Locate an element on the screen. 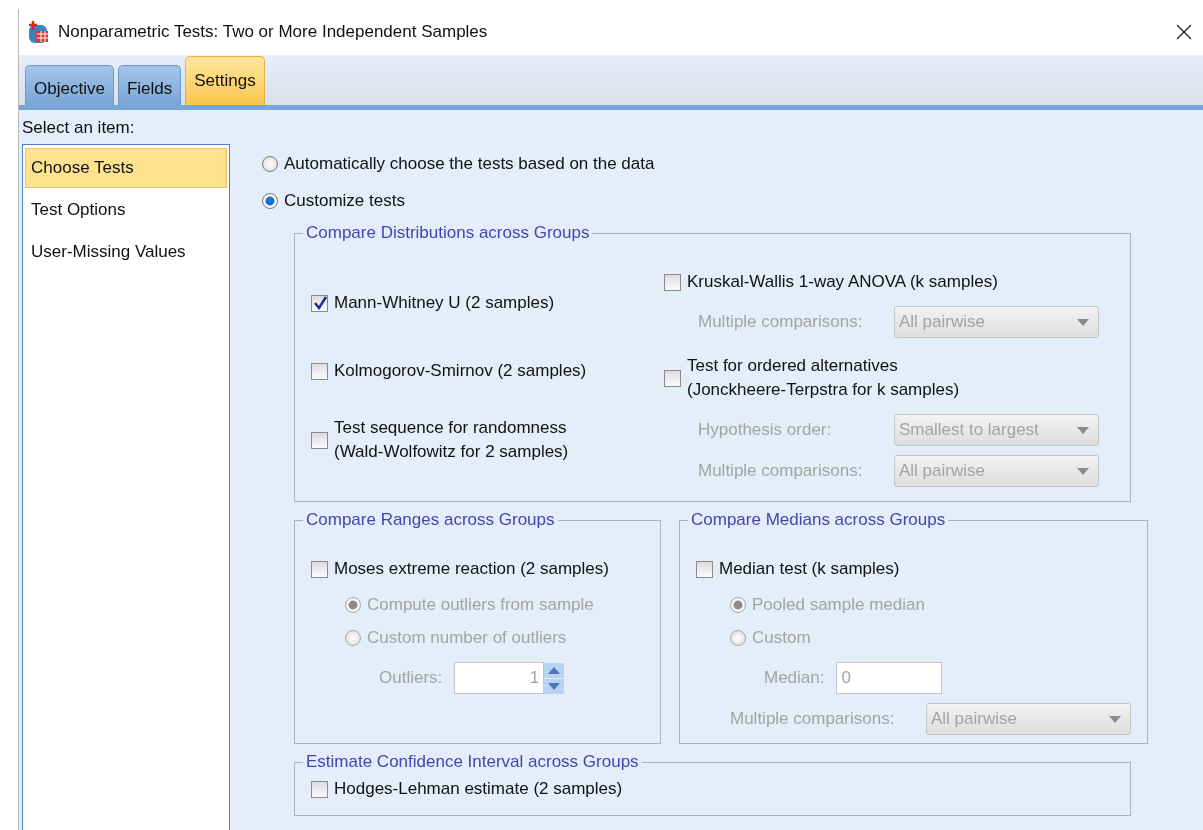 Image resolution: width=1203 pixels, height=830 pixels. group-title: Compare Distributions across Groups is located at coordinates (448, 233).